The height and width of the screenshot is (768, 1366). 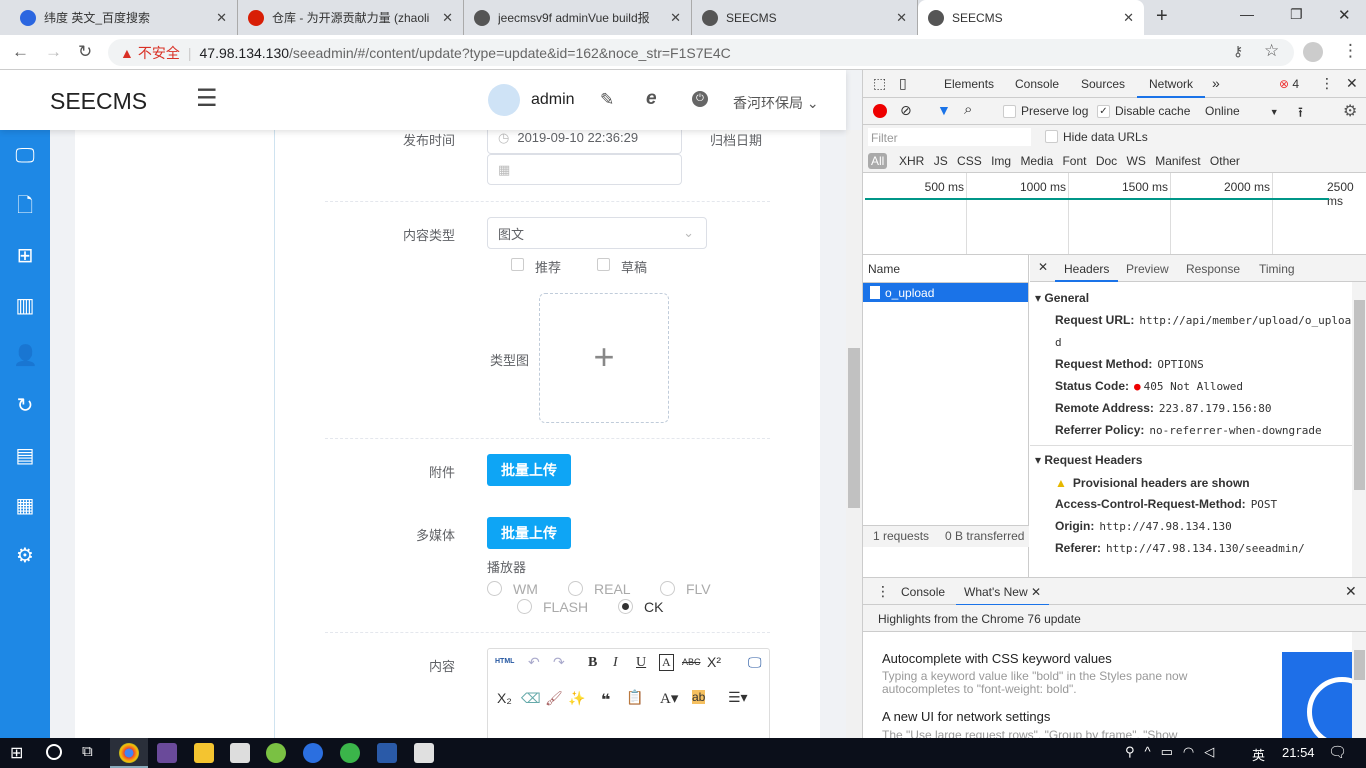 I want to click on profile-avatar, so click(x=1313, y=52).